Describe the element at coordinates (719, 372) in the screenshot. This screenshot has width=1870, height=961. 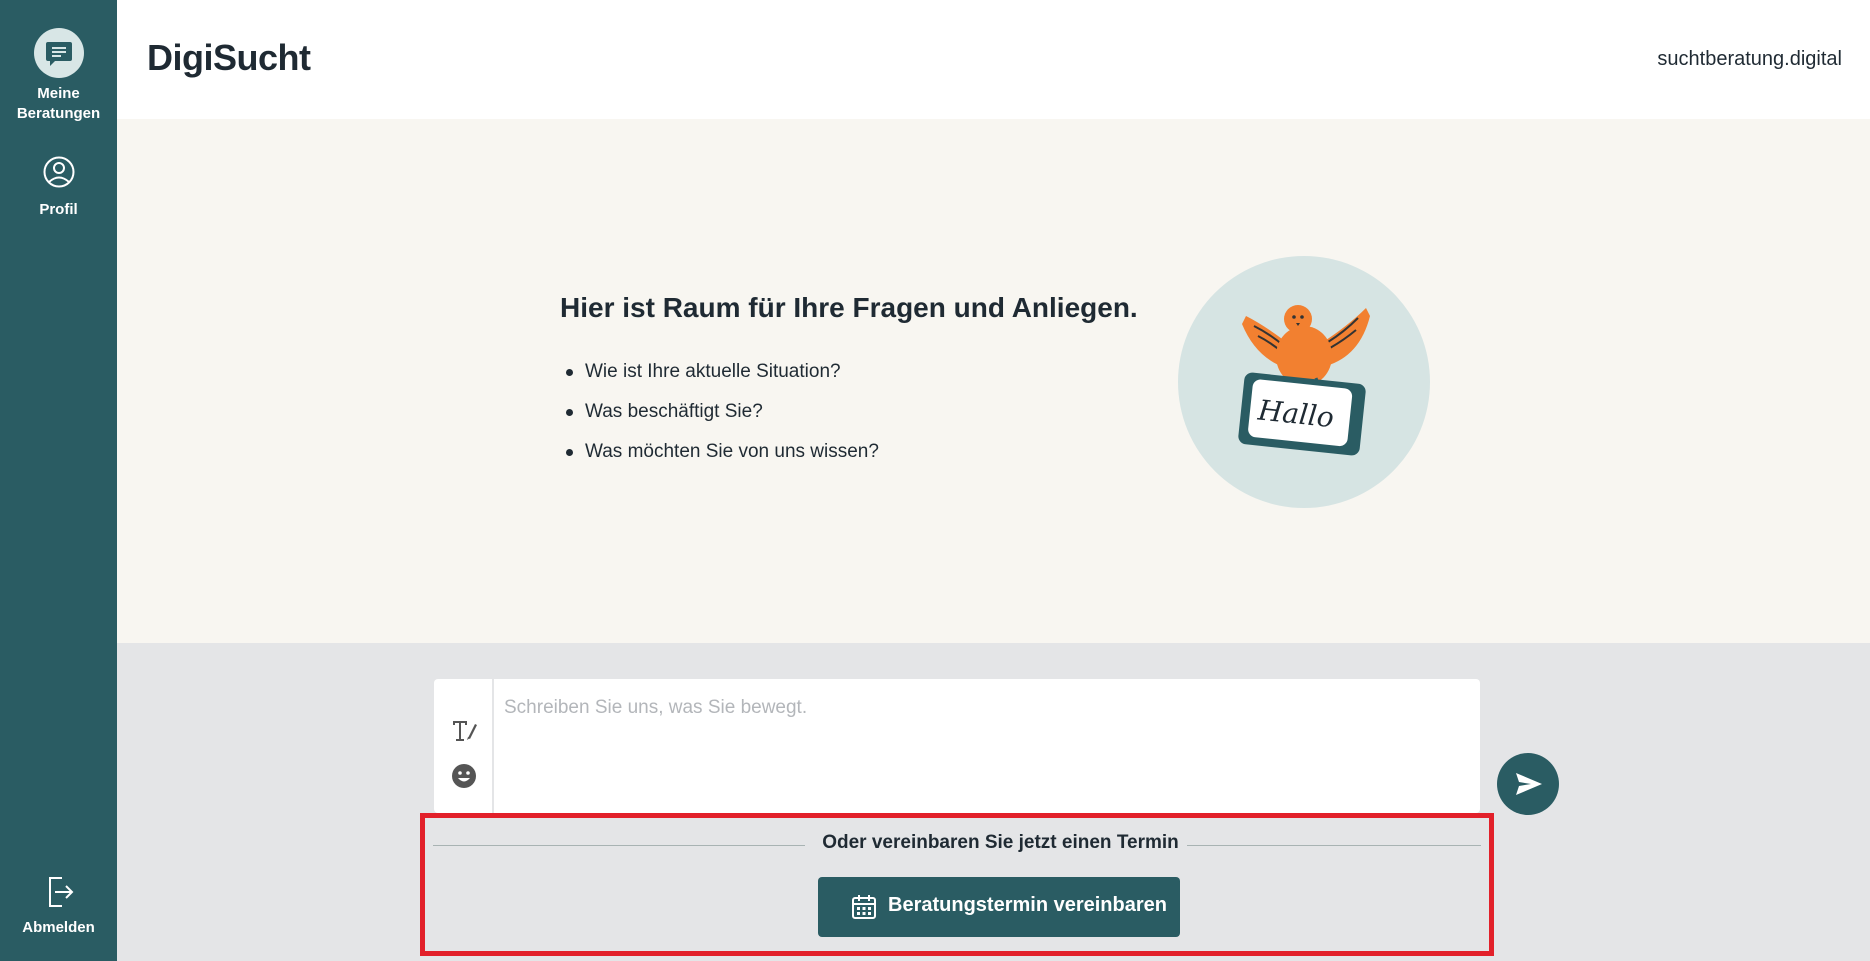
I see `list-item: Wie ist Ihre aktuelle Situation?` at that location.